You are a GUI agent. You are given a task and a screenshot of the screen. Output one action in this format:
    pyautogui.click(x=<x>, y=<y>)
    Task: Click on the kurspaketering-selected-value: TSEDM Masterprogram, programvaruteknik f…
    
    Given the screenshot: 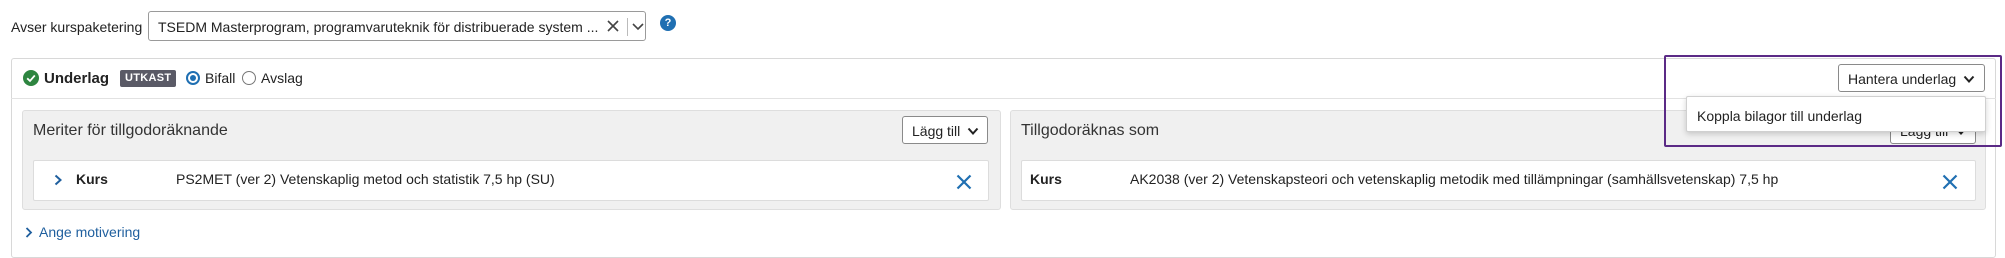 What is the action you would take?
    pyautogui.click(x=378, y=27)
    